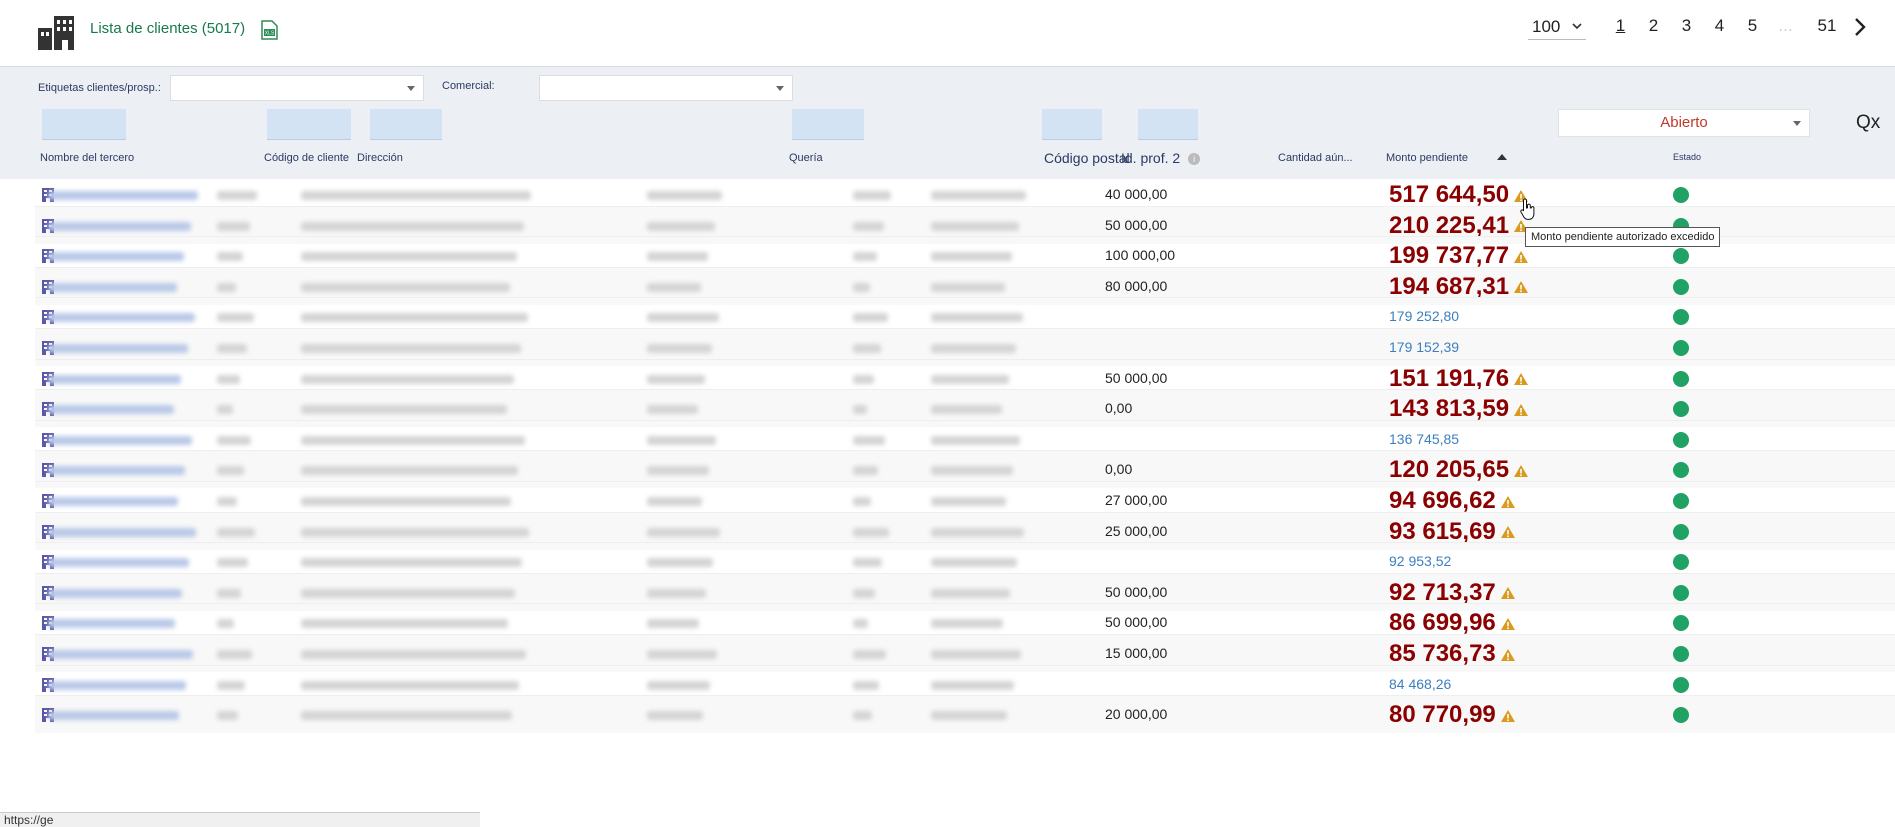  I want to click on page-link: 2, so click(1653, 26).